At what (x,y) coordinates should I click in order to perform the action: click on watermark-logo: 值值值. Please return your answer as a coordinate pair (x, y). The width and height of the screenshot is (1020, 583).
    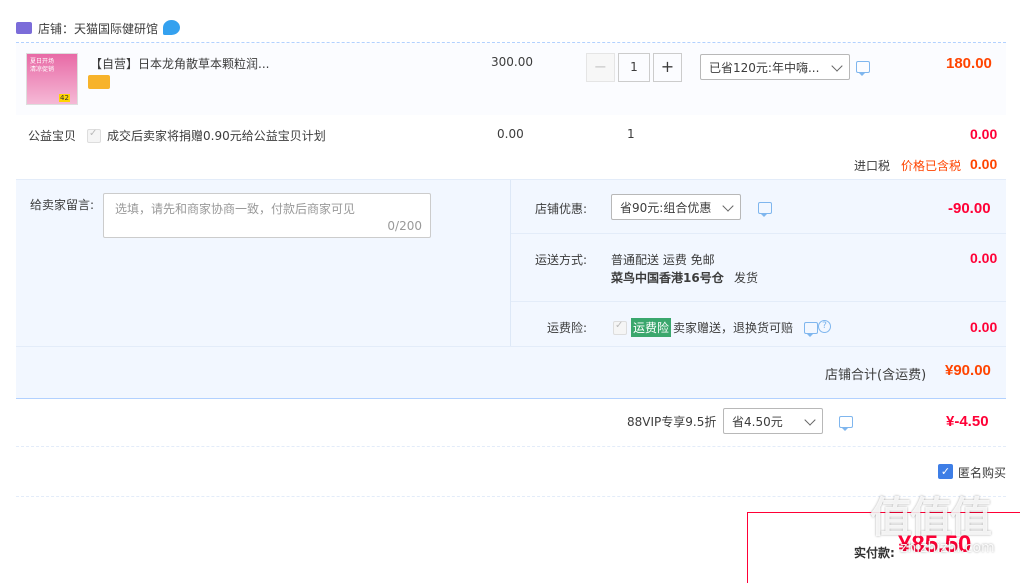
    Looking at the image, I should click on (931, 517).